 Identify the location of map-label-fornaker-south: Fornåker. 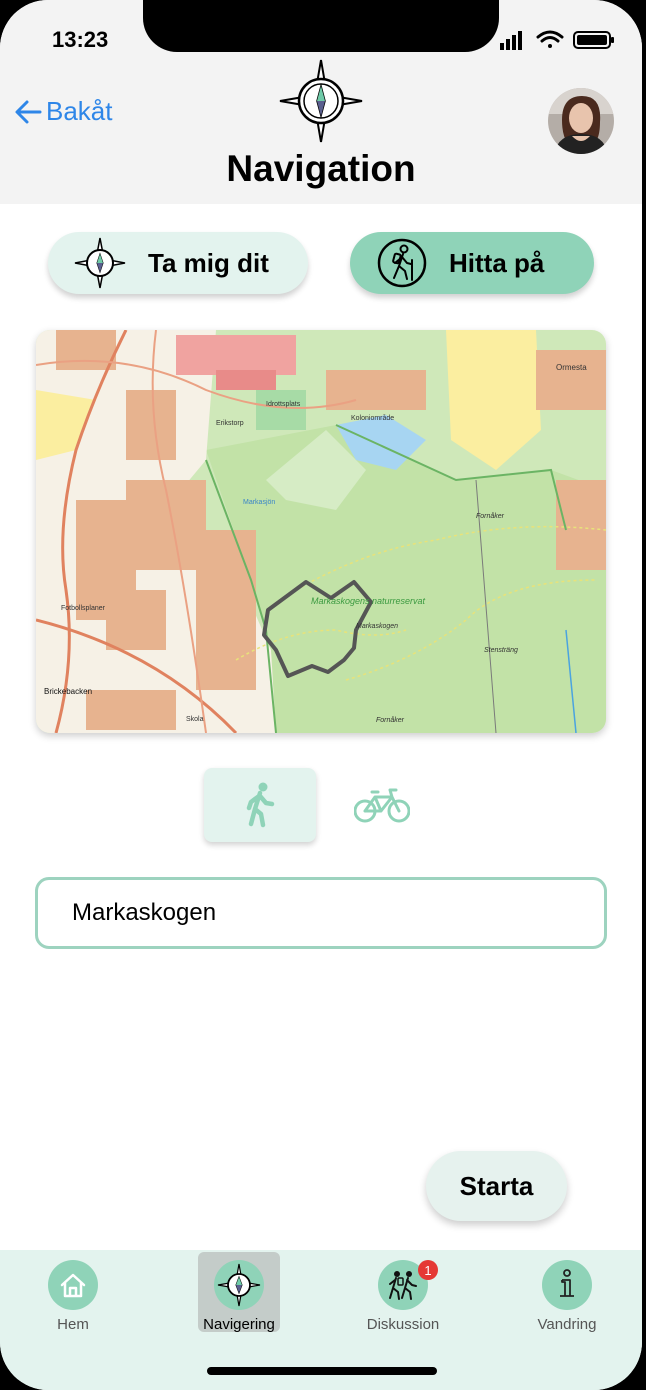
(390, 720).